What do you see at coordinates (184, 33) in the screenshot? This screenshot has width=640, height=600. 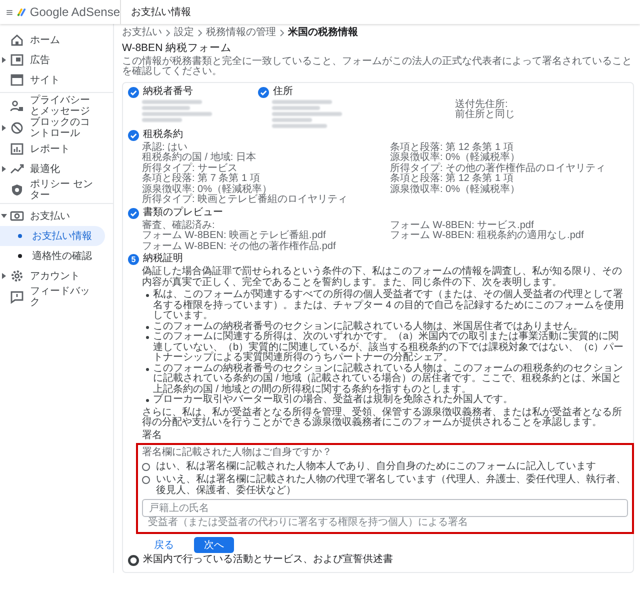 I see `breadcrumb-link: 設定` at bounding box center [184, 33].